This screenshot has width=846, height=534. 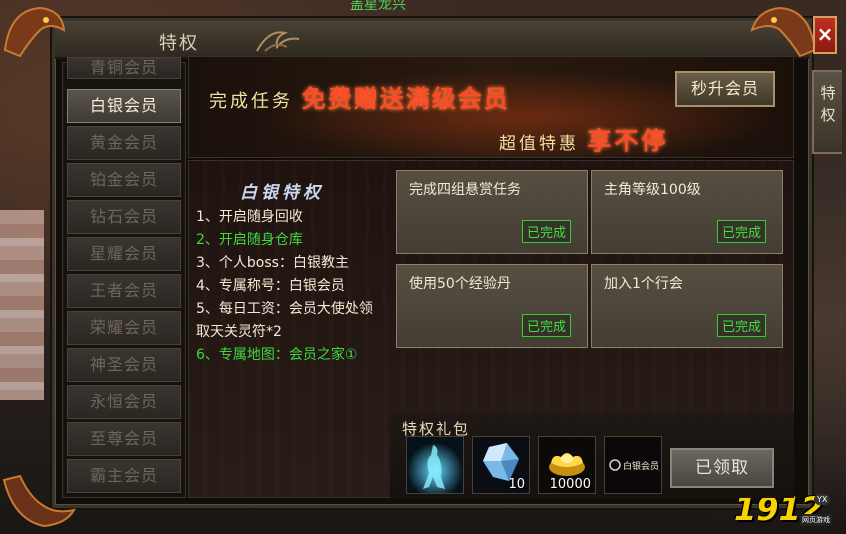 What do you see at coordinates (124, 217) in the screenshot?
I see `sidebar-item-diamond: 钻石会员` at bounding box center [124, 217].